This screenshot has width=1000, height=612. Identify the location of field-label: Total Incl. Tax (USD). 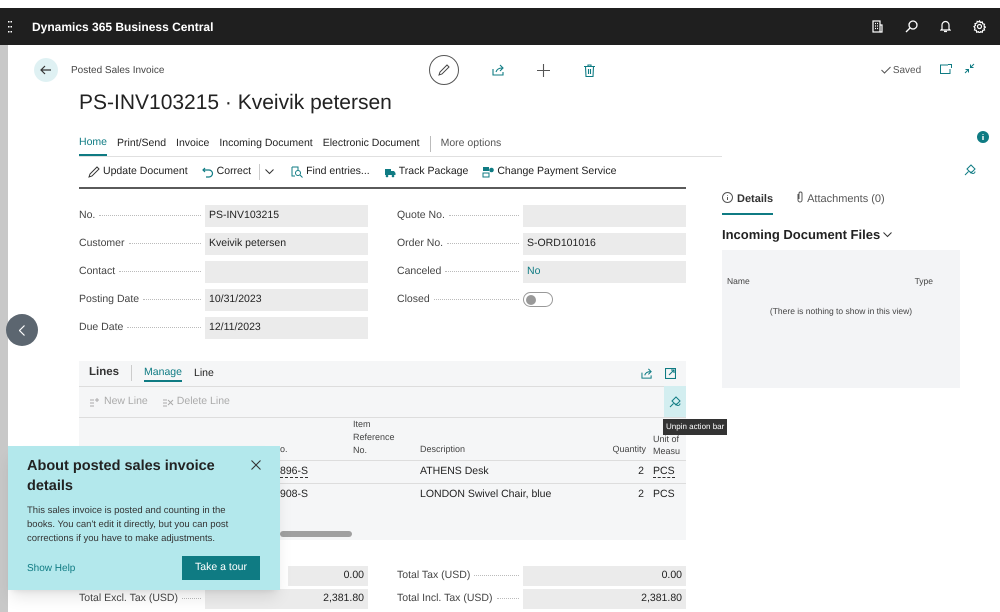
(445, 598).